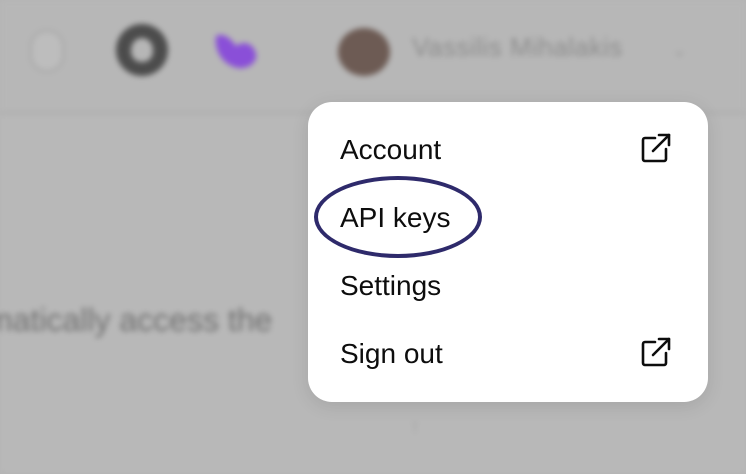  What do you see at coordinates (391, 285) in the screenshot?
I see `menu-item-settings-label: Settings` at bounding box center [391, 285].